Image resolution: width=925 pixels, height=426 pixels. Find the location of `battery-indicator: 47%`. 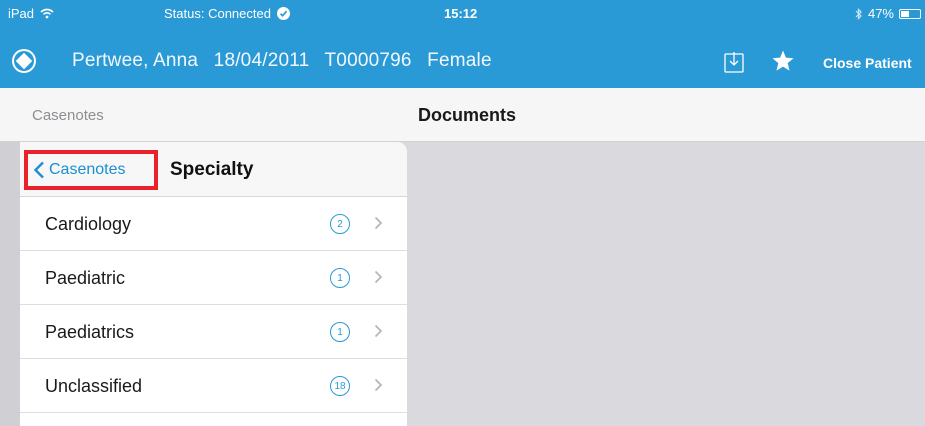

battery-indicator: 47% is located at coordinates (888, 13).